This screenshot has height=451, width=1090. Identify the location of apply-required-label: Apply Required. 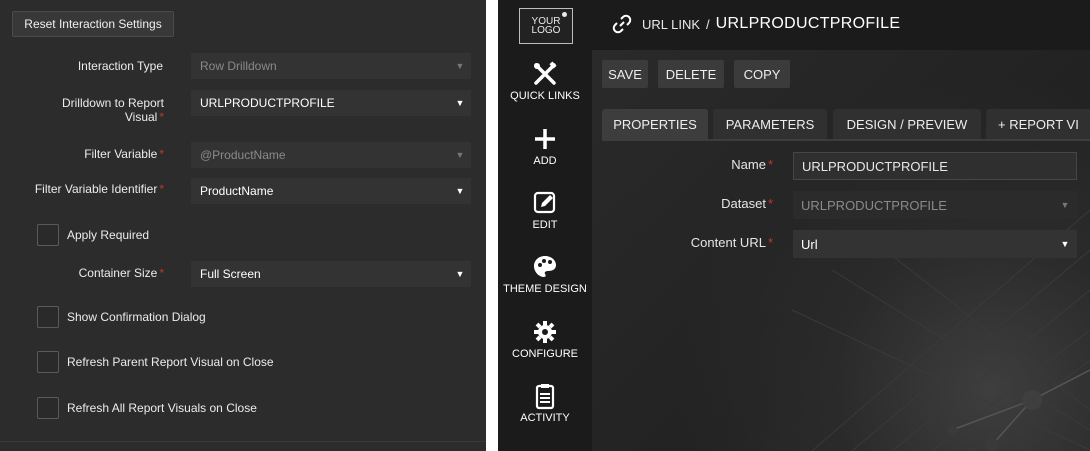
(108, 235).